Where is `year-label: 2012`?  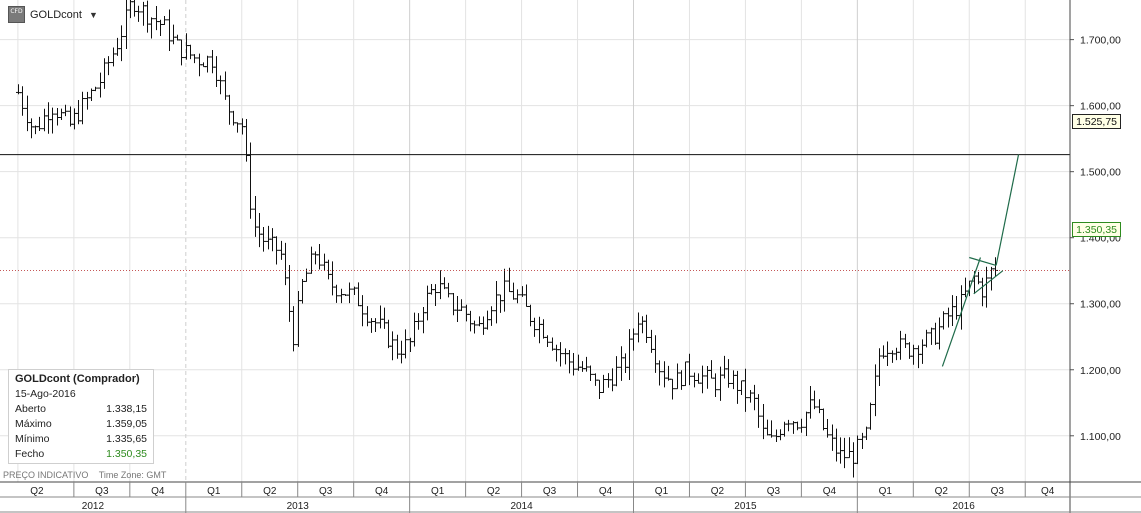
year-label: 2012 is located at coordinates (93, 506).